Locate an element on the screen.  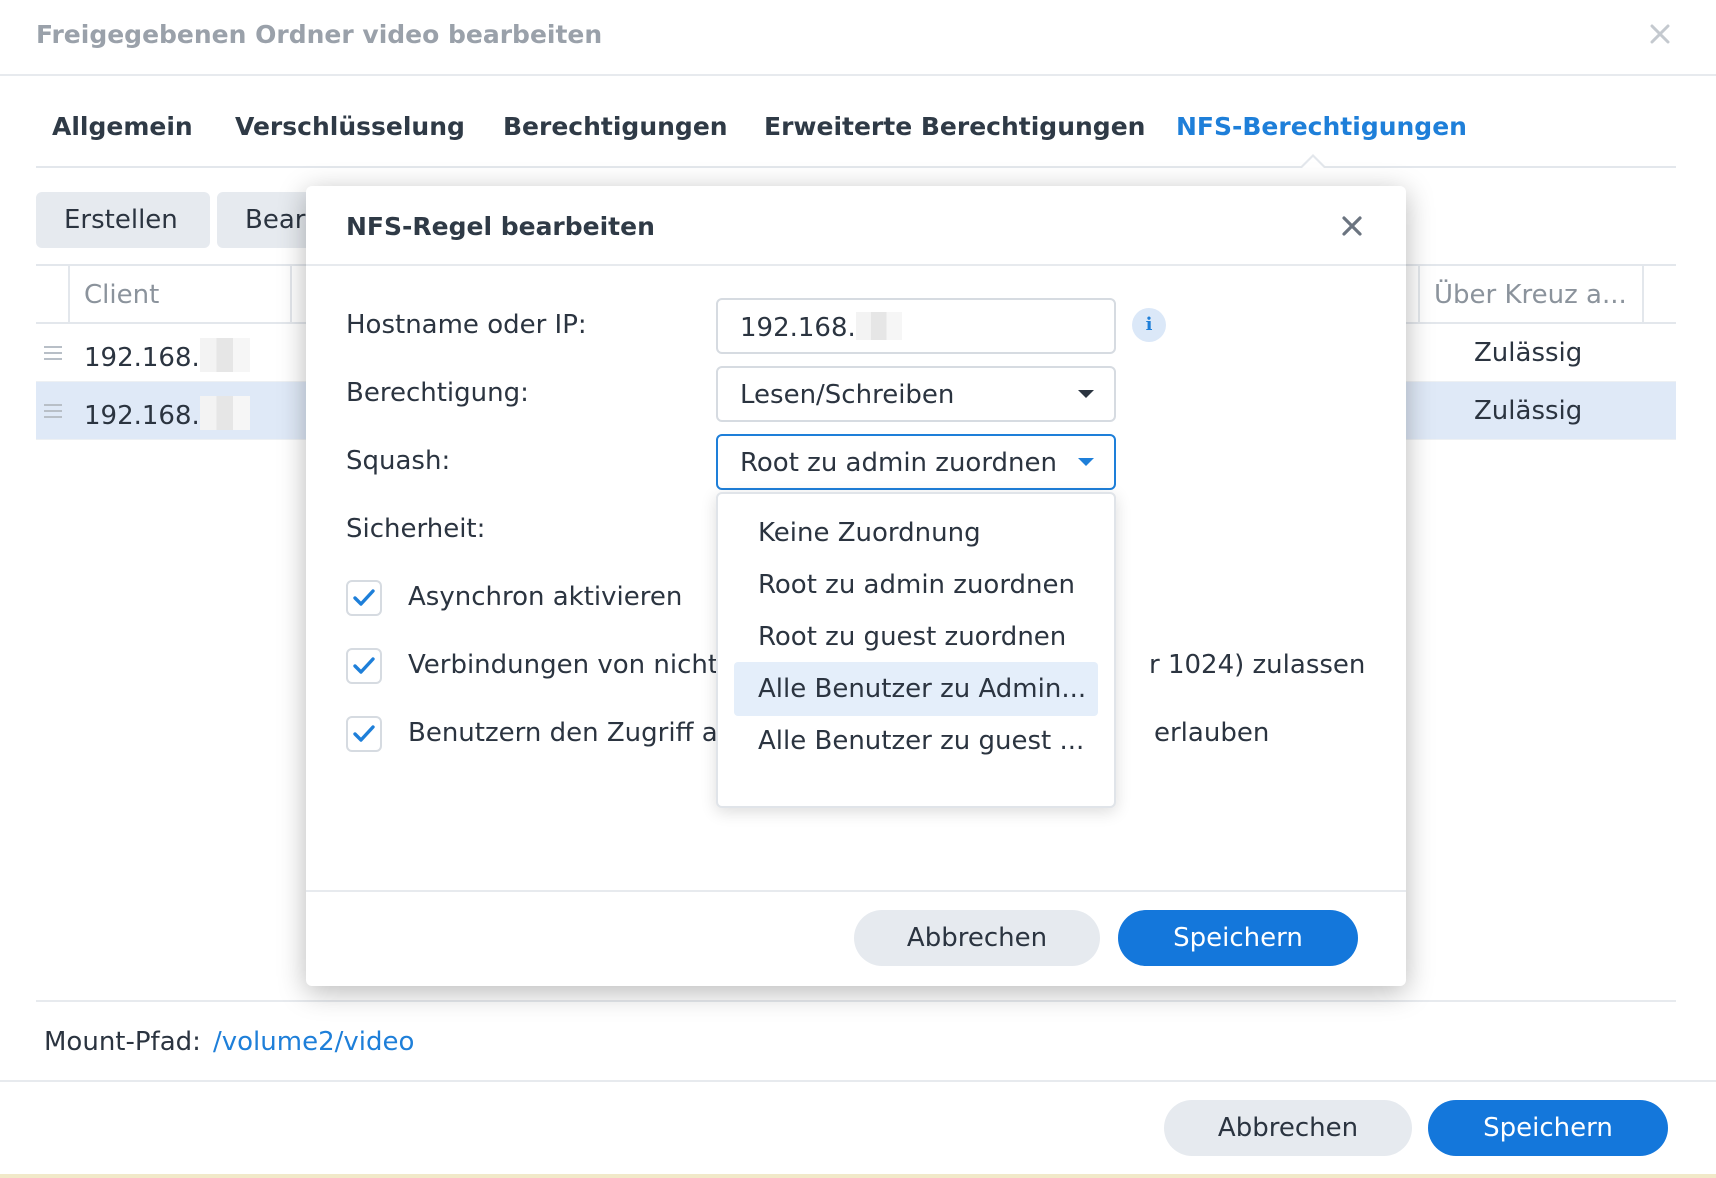
security-label: Sicherheit: is located at coordinates (416, 529).